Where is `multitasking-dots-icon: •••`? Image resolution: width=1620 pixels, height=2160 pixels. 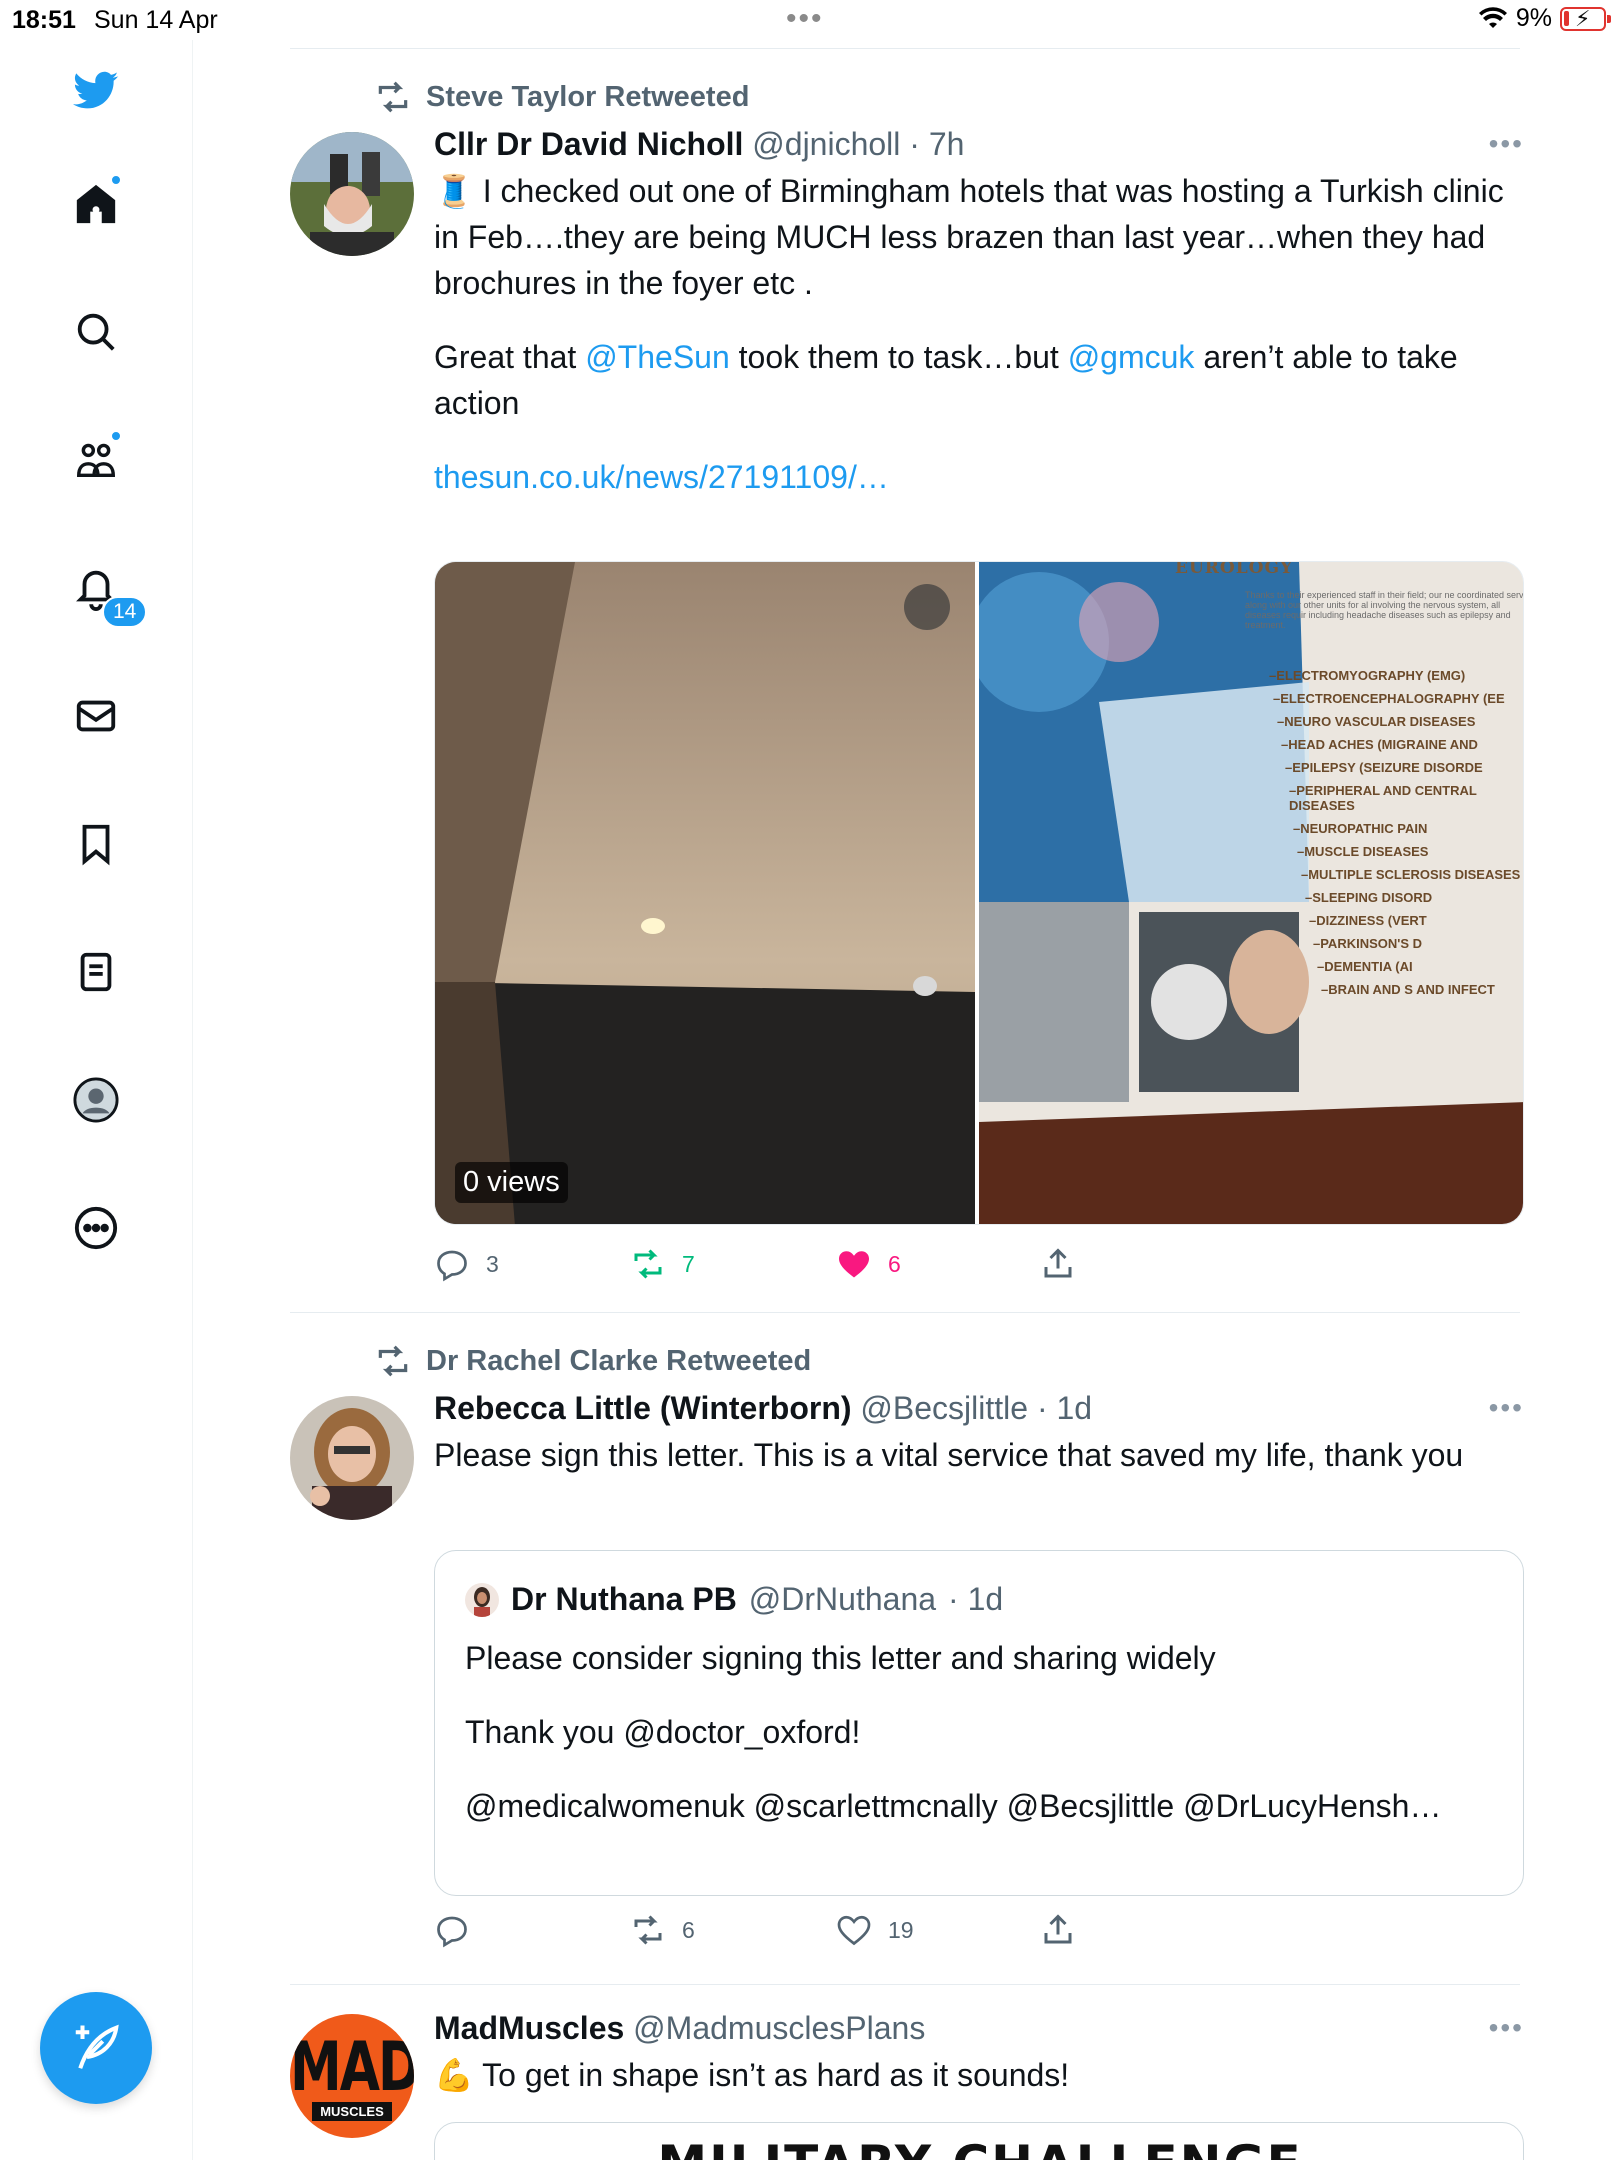
multitasking-dots-icon: ••• is located at coordinates (805, 19).